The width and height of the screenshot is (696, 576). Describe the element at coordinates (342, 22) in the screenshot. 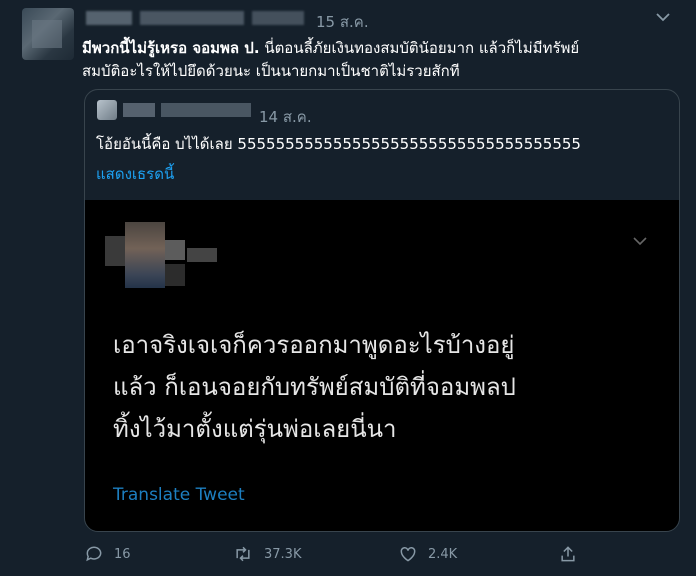

I see `tweet-date: 15 ส.ค.` at that location.